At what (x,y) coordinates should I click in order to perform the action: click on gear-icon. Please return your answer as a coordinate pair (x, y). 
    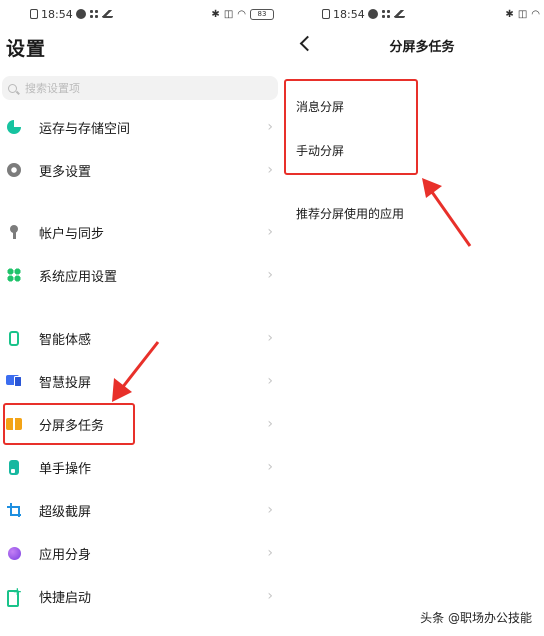
    Looking at the image, I should click on (14, 170).